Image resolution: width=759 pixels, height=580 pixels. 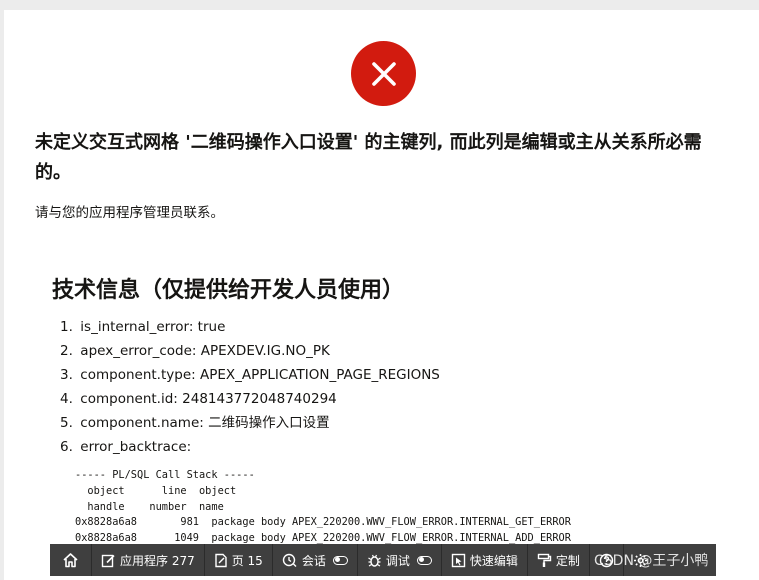 What do you see at coordinates (129, 213) in the screenshot?
I see `error-message: 请与您的应用程序管理员联系。` at bounding box center [129, 213].